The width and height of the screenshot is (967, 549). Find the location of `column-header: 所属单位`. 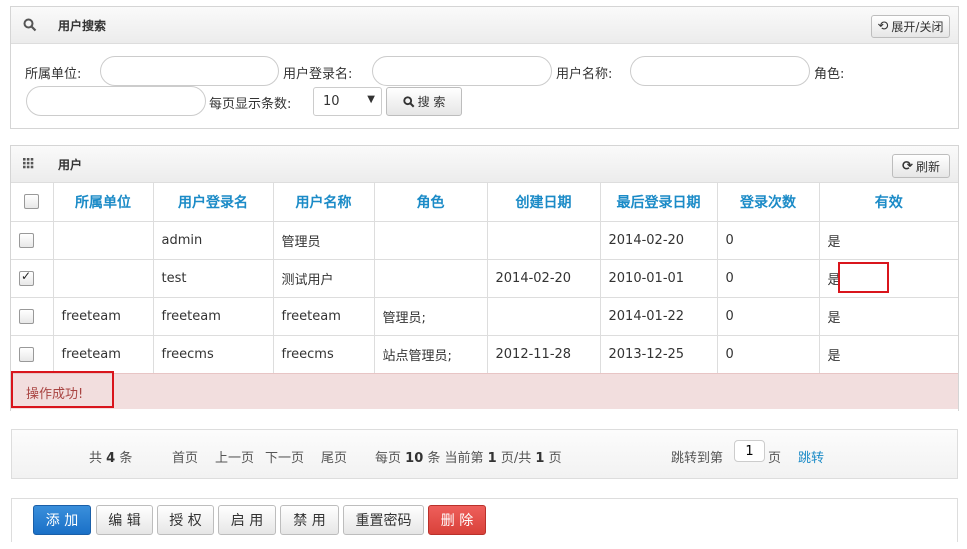

column-header: 所属单位 is located at coordinates (103, 202).